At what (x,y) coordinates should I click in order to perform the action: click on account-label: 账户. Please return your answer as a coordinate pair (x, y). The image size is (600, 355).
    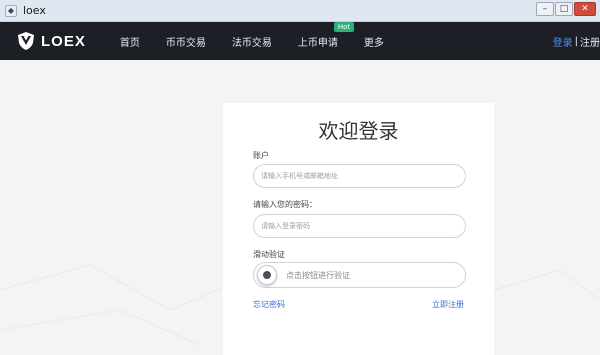
    Looking at the image, I should click on (261, 155).